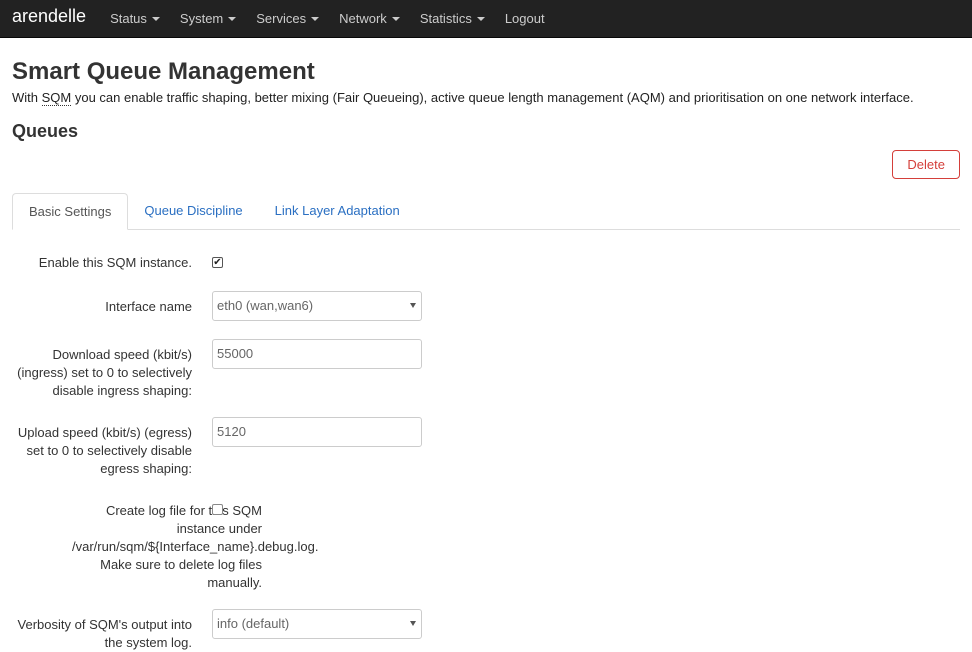  Describe the element at coordinates (51, 17) in the screenshot. I see `brand-logo: arendelle` at that location.